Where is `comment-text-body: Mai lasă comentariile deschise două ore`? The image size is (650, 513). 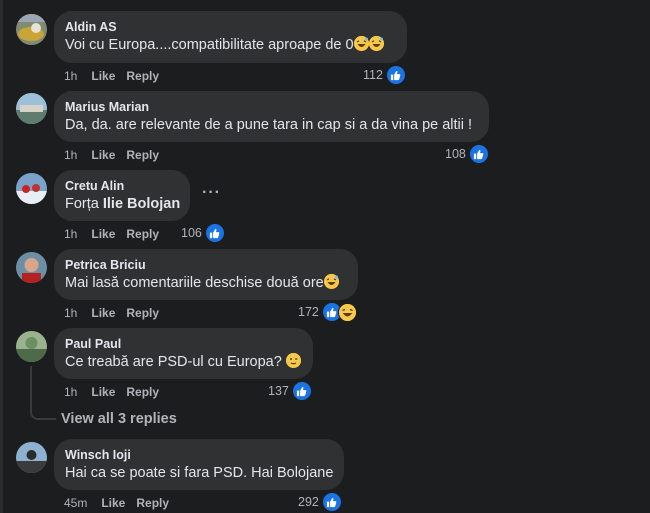
comment-text-body: Mai lasă comentariile deschise două ore is located at coordinates (194, 283).